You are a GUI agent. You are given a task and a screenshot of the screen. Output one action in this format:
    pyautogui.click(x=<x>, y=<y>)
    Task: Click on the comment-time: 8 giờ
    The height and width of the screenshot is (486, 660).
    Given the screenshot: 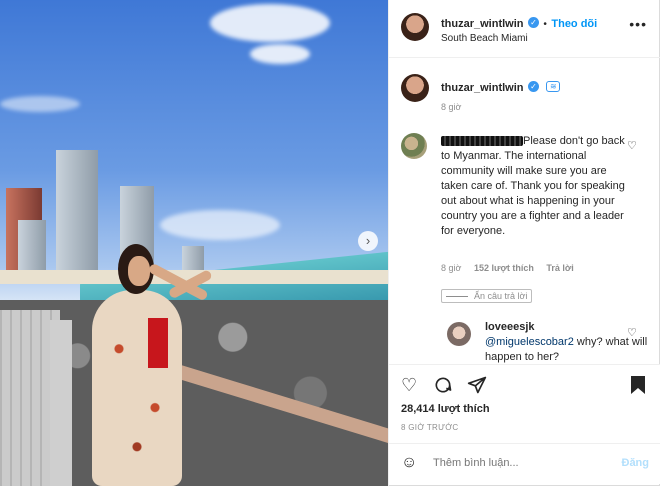 What is the action you would take?
    pyautogui.click(x=451, y=268)
    